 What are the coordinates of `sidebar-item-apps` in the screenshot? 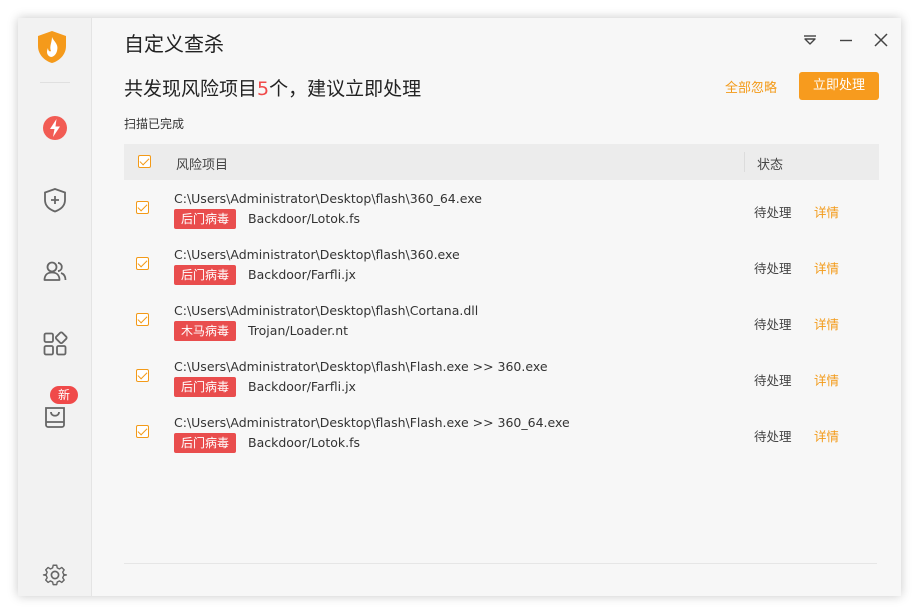 It's located at (55, 344).